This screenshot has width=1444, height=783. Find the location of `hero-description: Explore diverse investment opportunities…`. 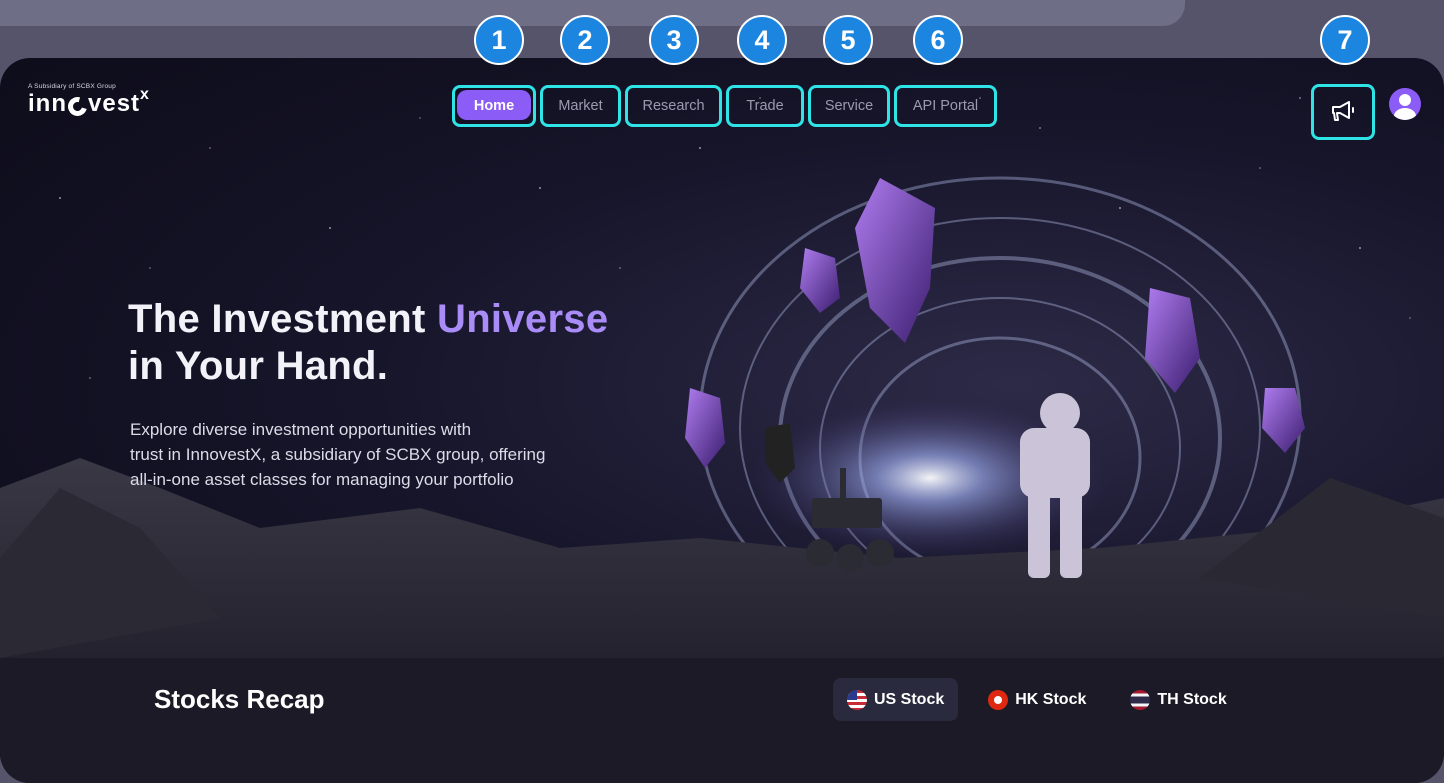

hero-description: Explore diverse investment opportunities… is located at coordinates (395, 454).